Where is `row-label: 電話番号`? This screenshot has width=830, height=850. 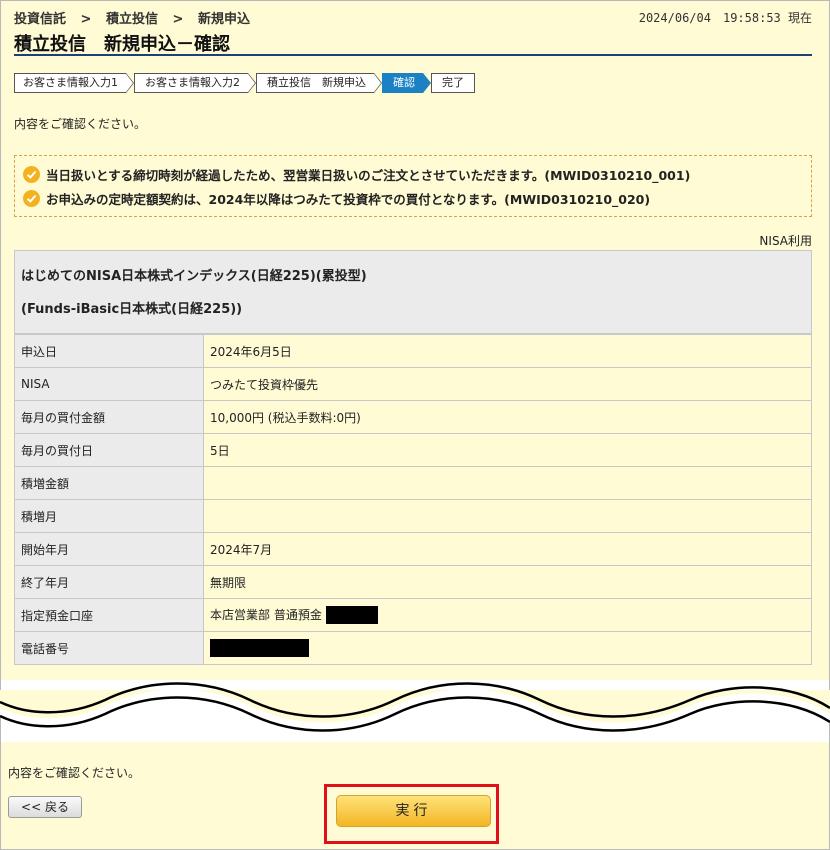 row-label: 電話番号 is located at coordinates (109, 648).